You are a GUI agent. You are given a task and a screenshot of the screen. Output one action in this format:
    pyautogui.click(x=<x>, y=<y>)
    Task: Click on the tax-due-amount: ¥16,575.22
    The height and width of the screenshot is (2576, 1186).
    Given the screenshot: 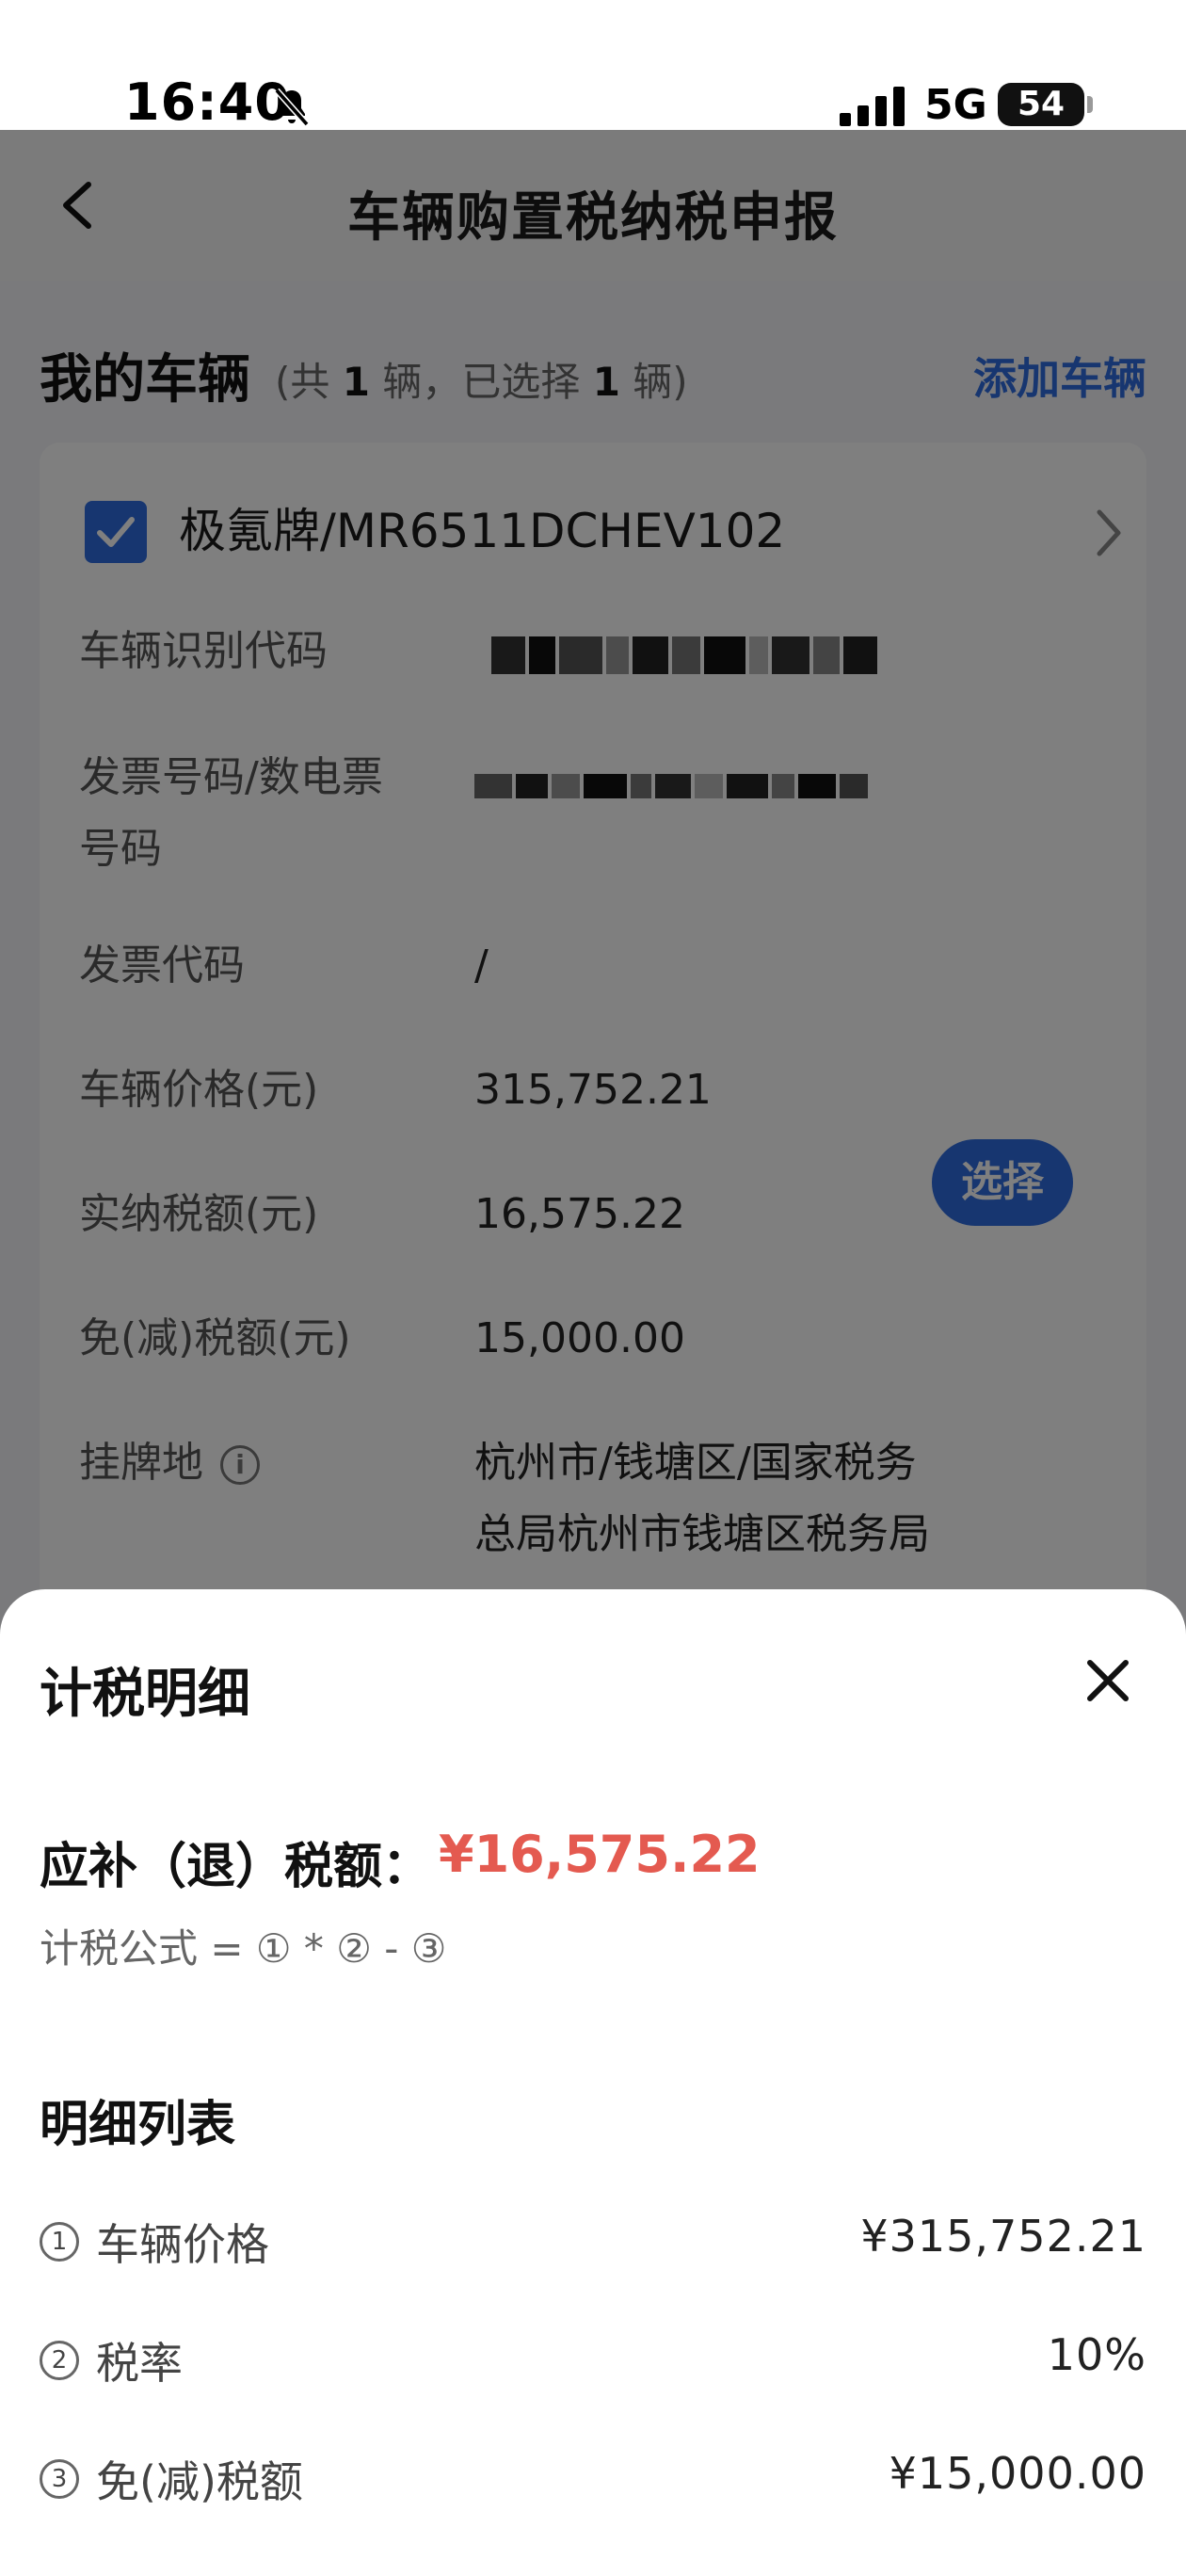 What is the action you would take?
    pyautogui.click(x=600, y=1854)
    